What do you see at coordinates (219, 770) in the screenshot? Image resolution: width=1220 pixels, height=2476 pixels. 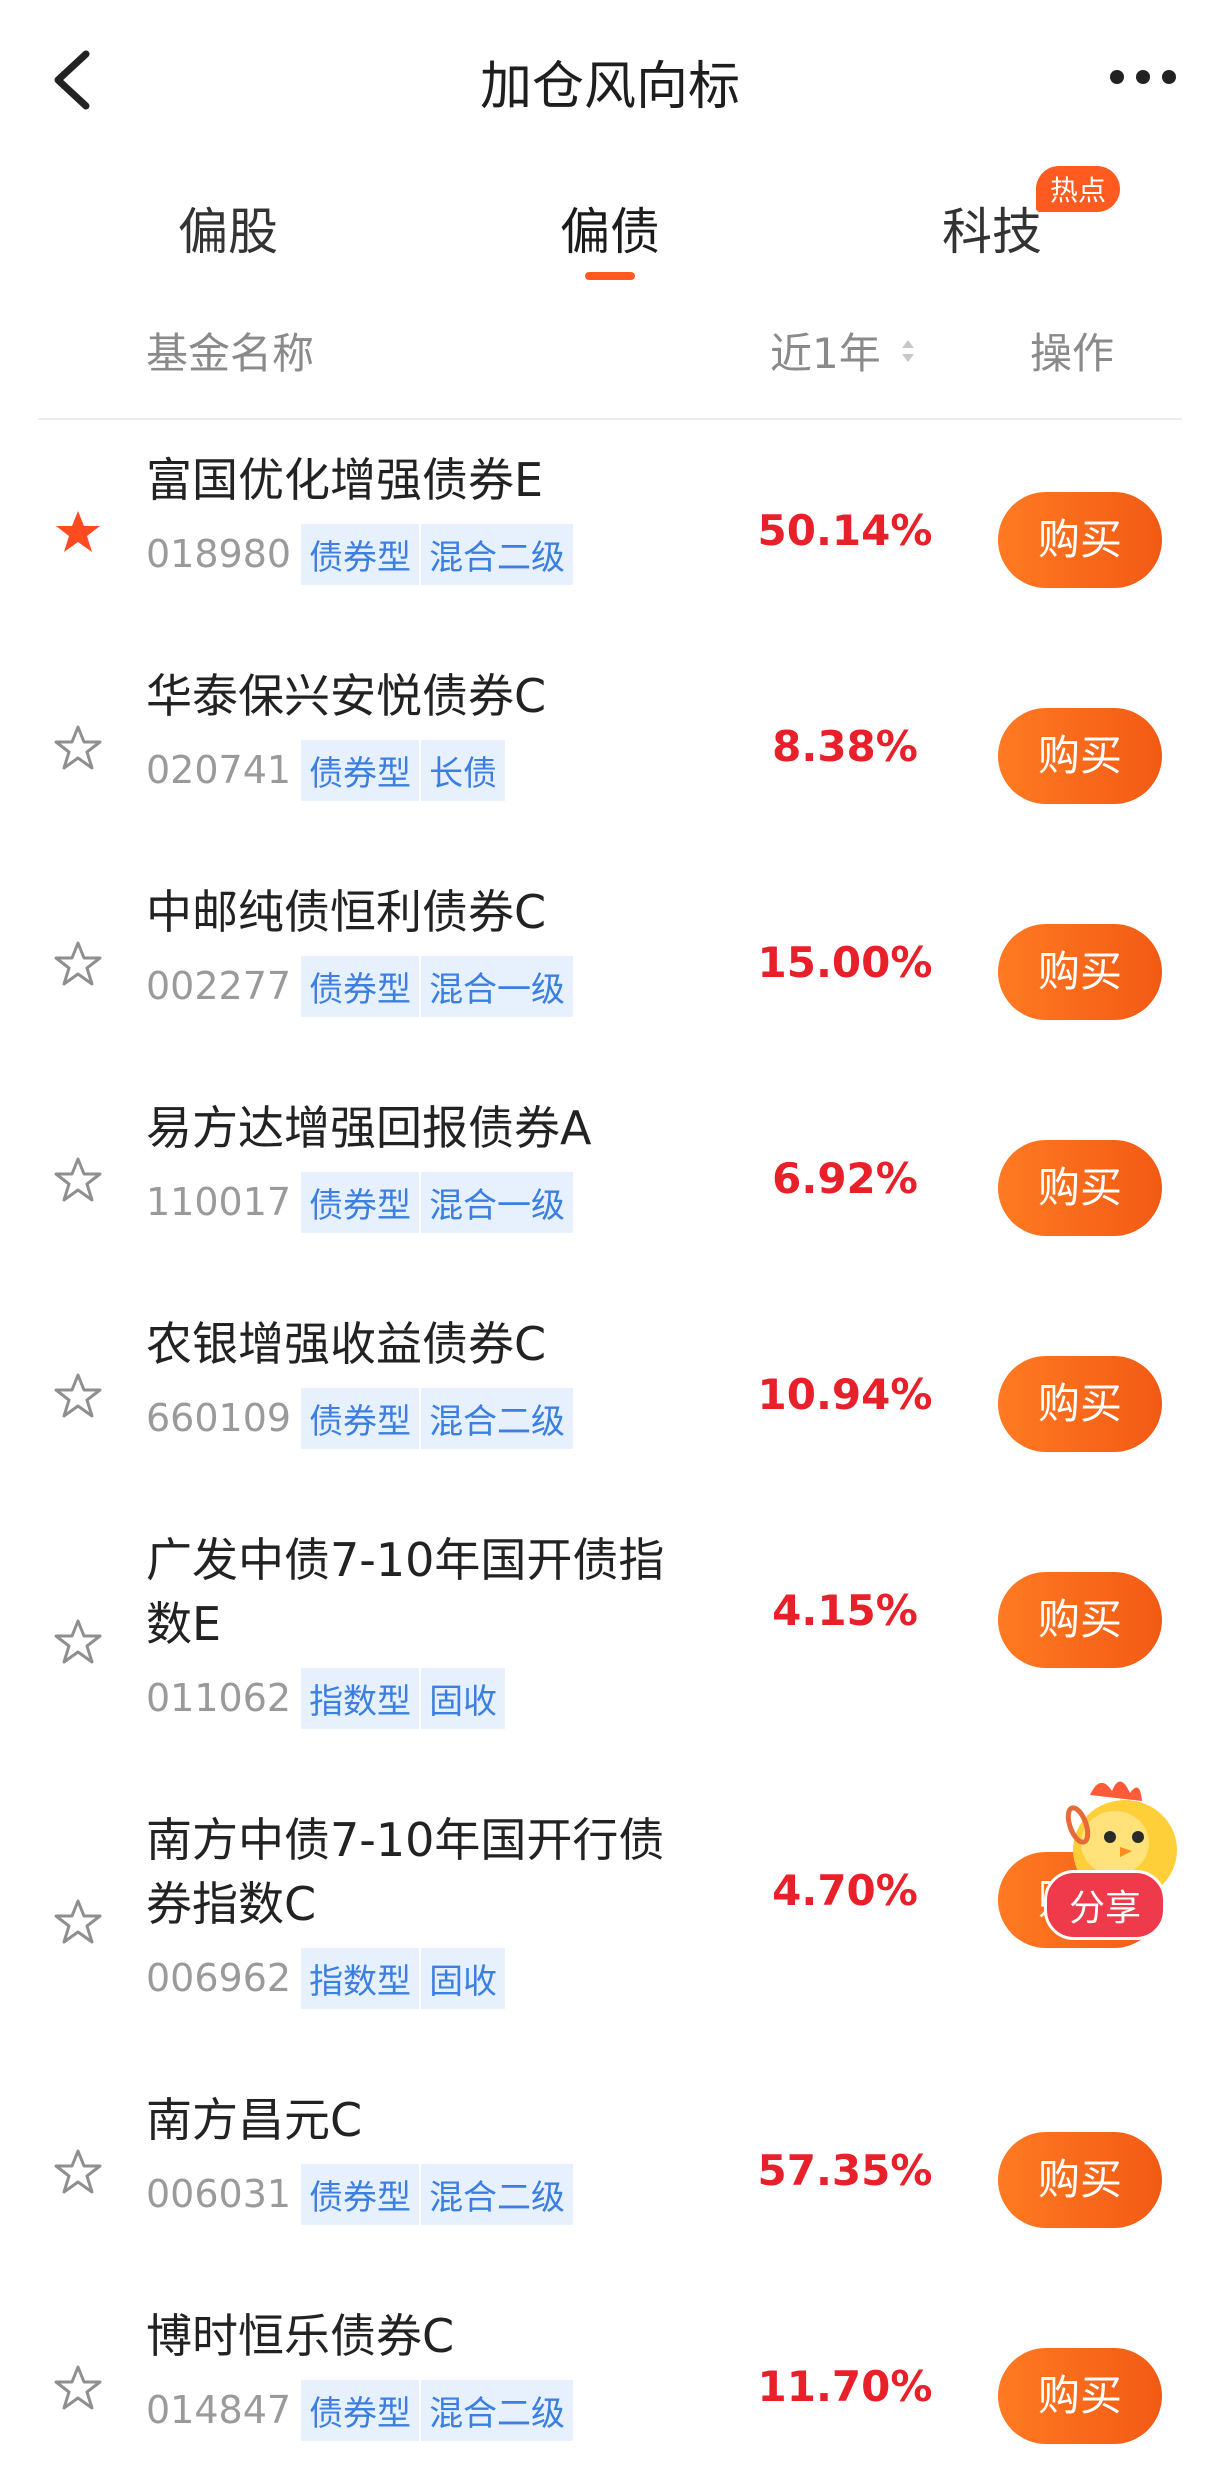 I see `fund-code: 020741` at bounding box center [219, 770].